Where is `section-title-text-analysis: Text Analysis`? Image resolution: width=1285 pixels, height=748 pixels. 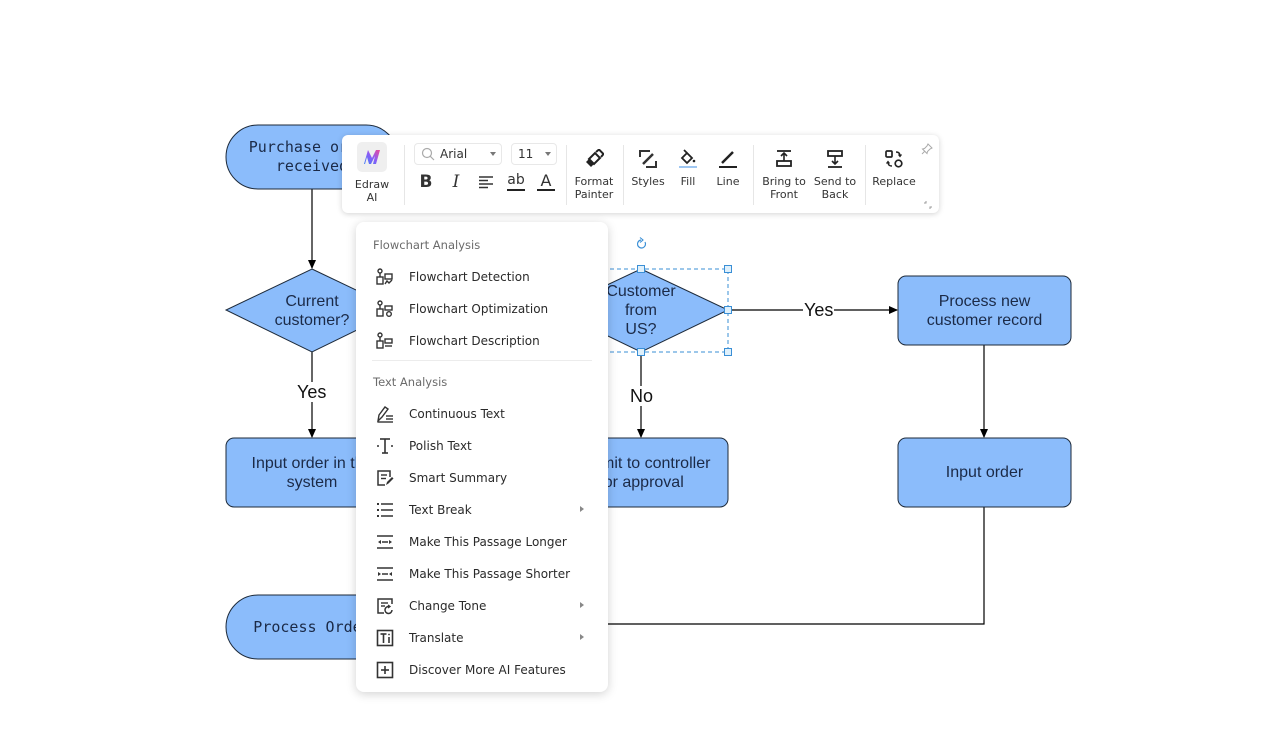
section-title-text-analysis: Text Analysis is located at coordinates (410, 382).